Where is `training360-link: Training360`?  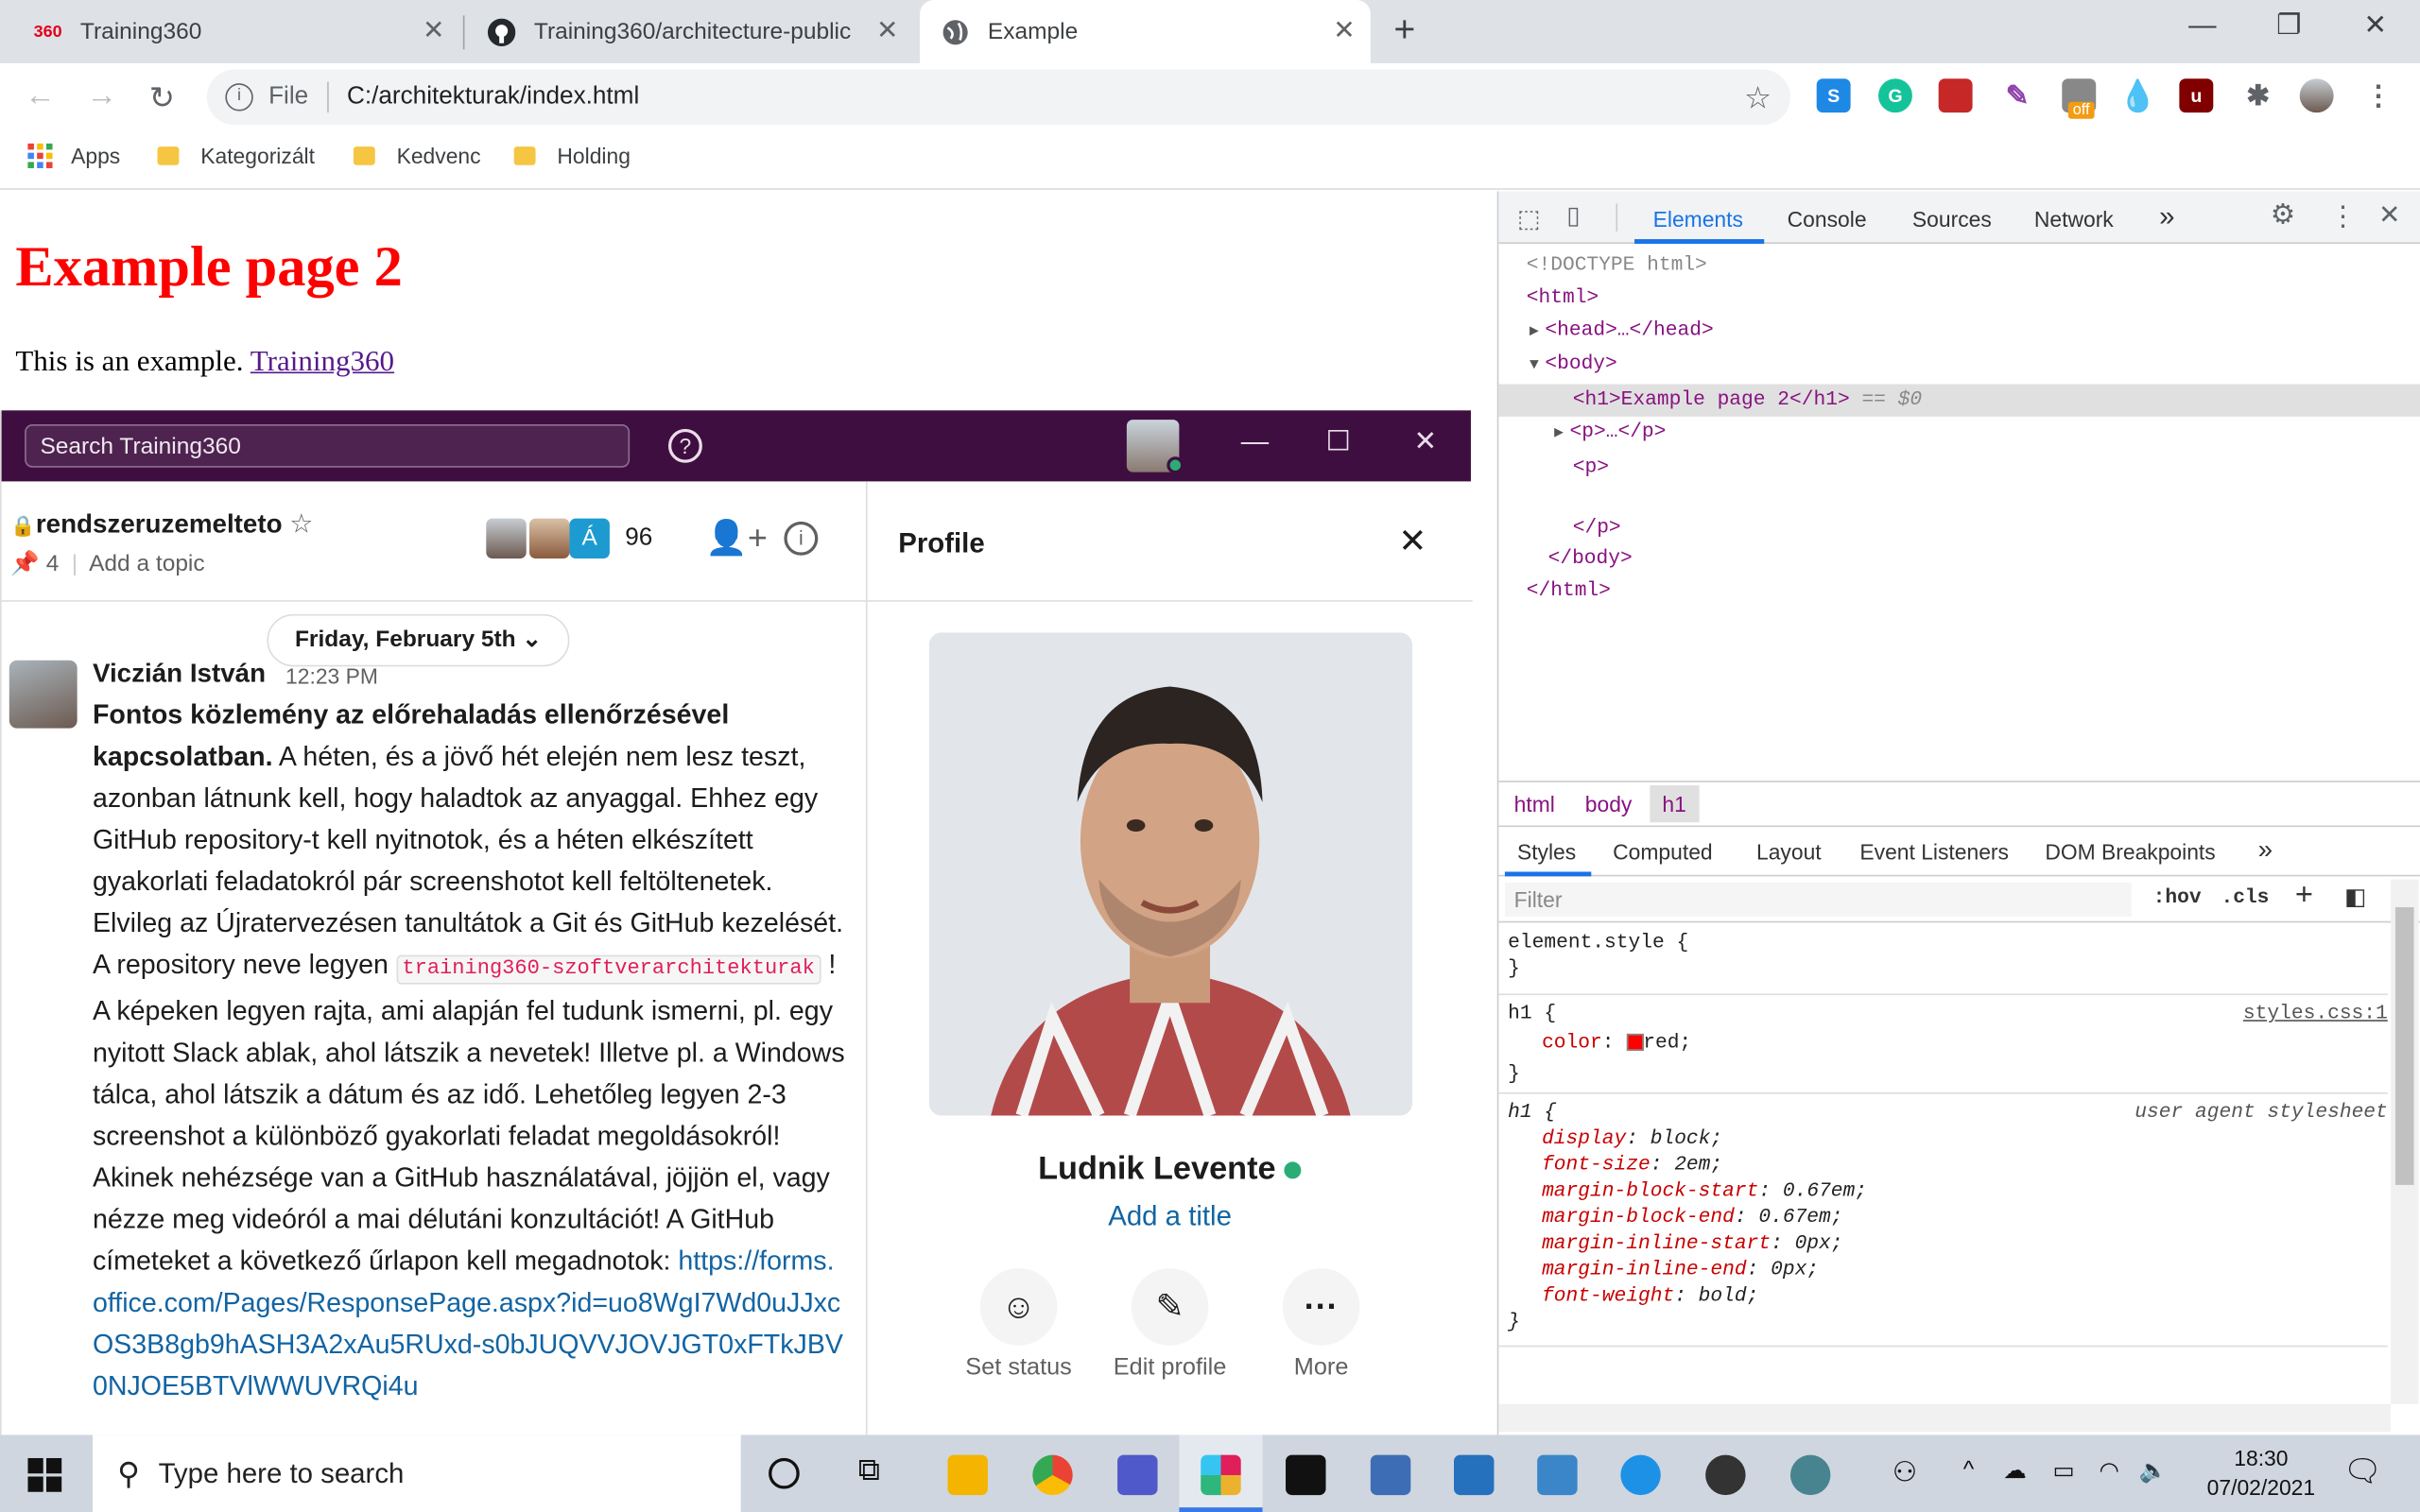 training360-link: Training360 is located at coordinates (322, 362).